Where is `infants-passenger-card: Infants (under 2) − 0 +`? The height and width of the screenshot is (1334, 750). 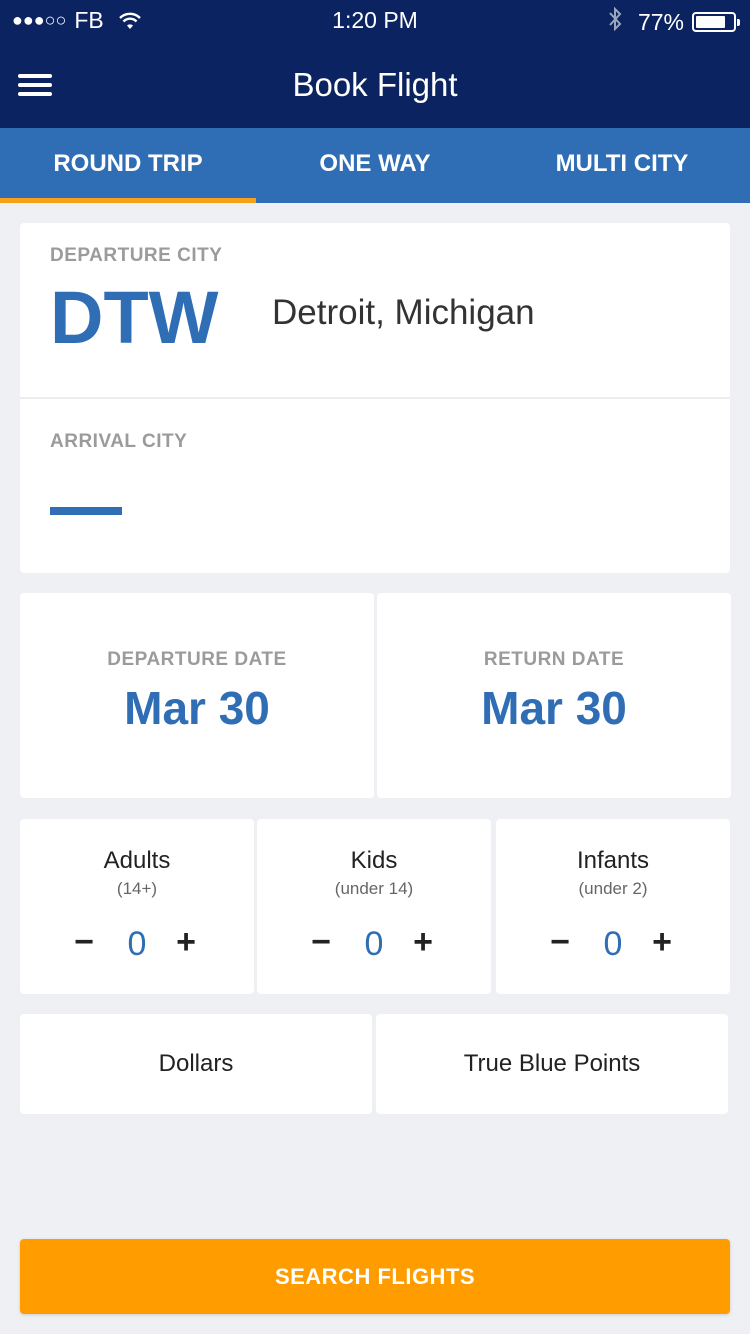 infants-passenger-card: Infants (under 2) − 0 + is located at coordinates (613, 906).